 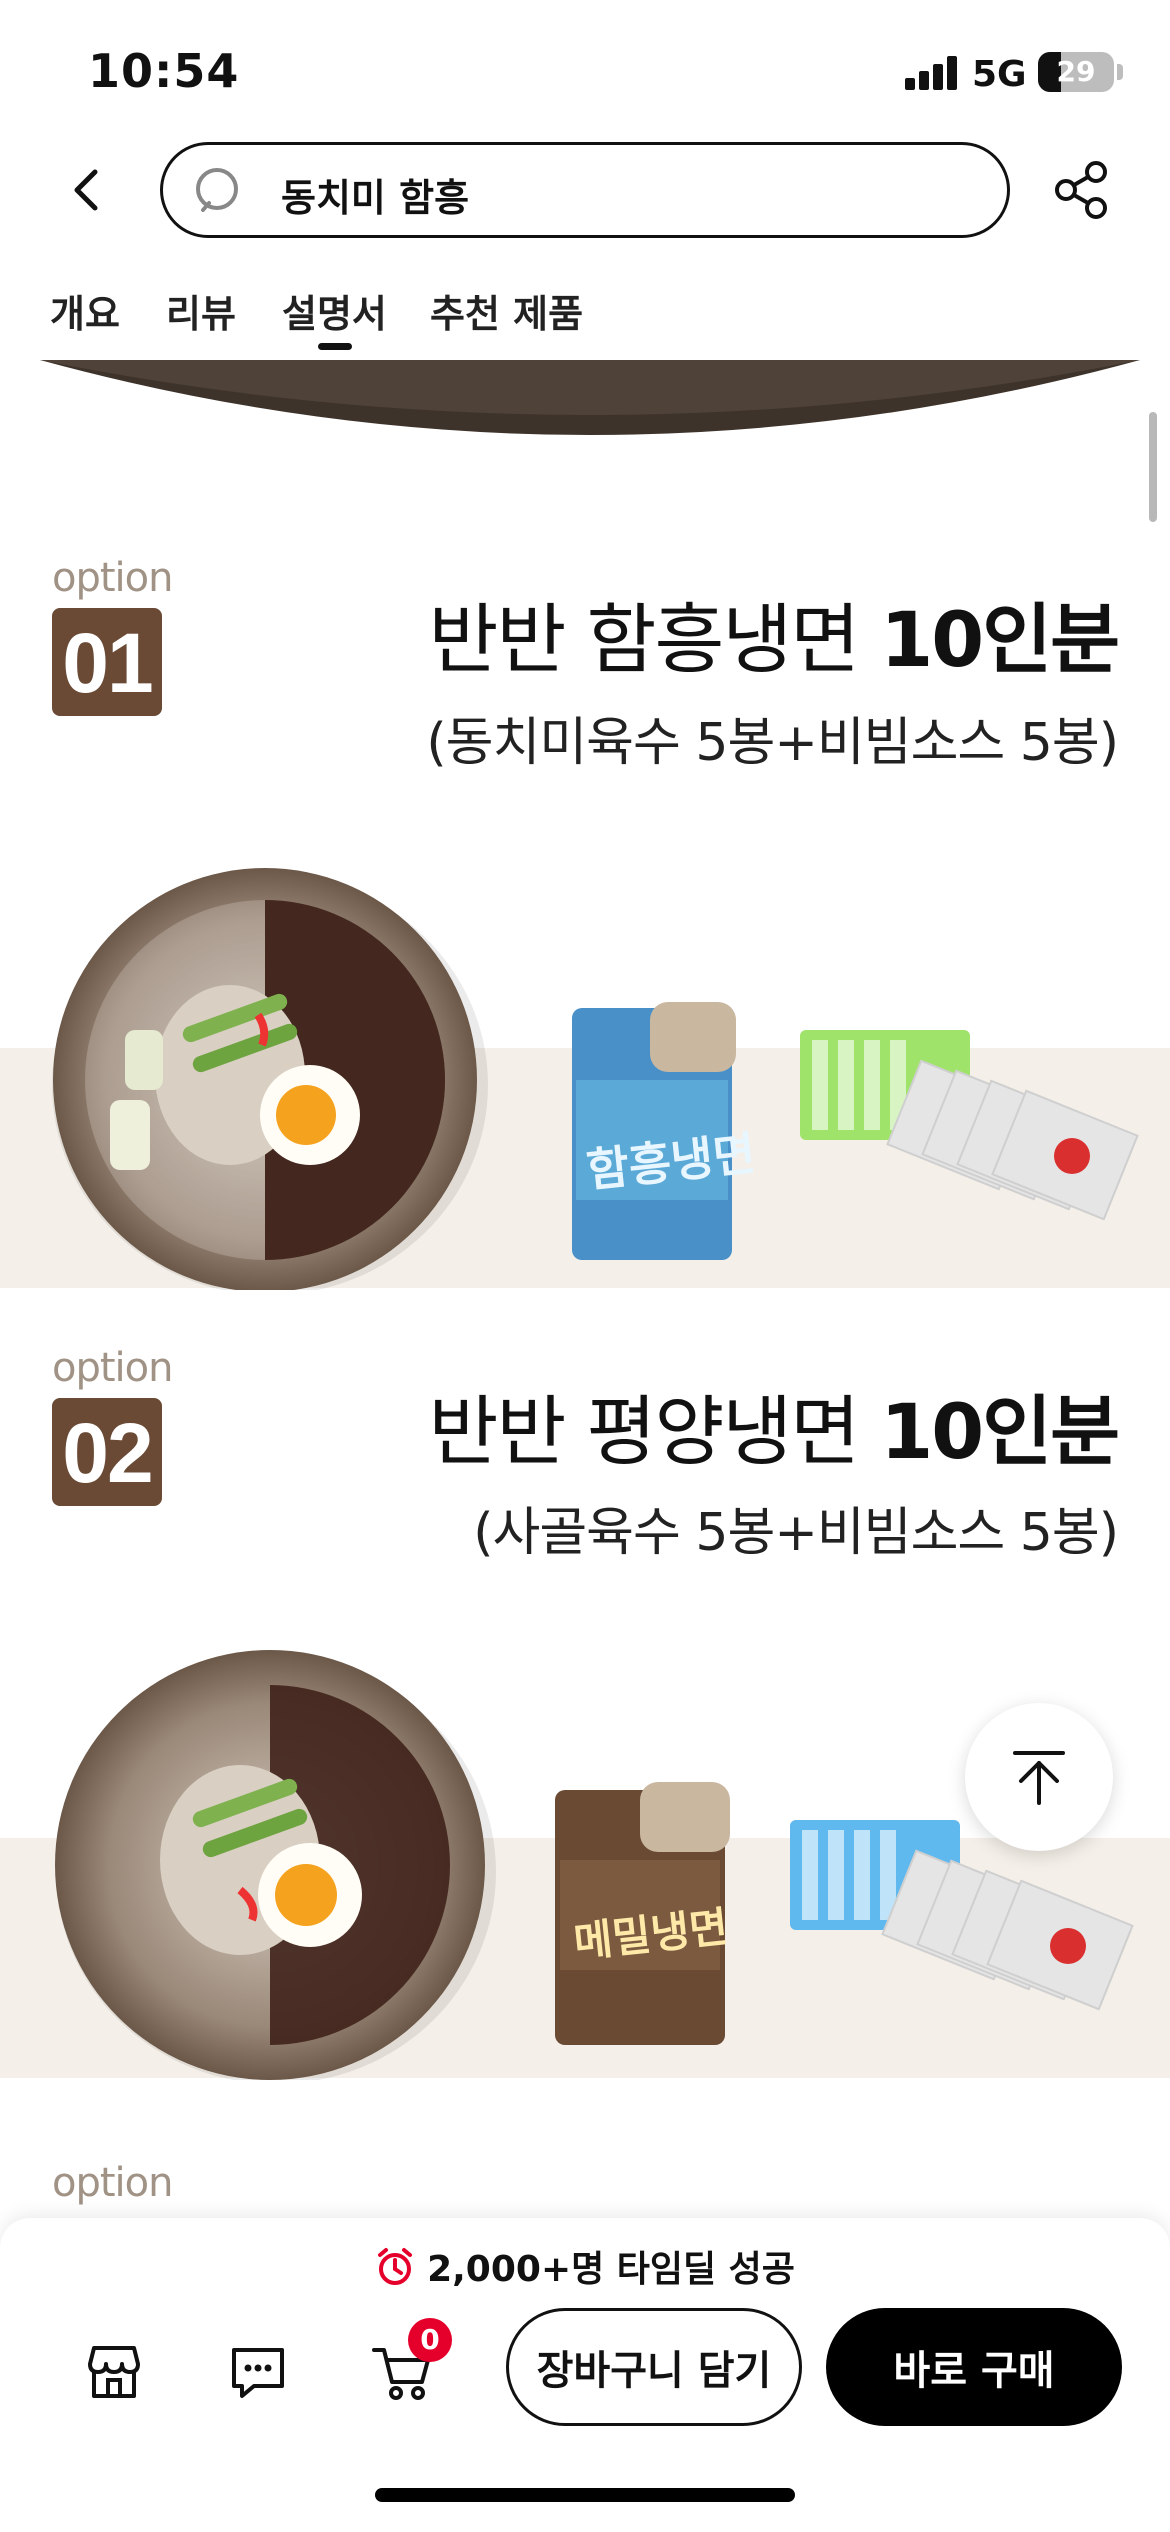 I want to click on active-tab-indicator, so click(x=335, y=346).